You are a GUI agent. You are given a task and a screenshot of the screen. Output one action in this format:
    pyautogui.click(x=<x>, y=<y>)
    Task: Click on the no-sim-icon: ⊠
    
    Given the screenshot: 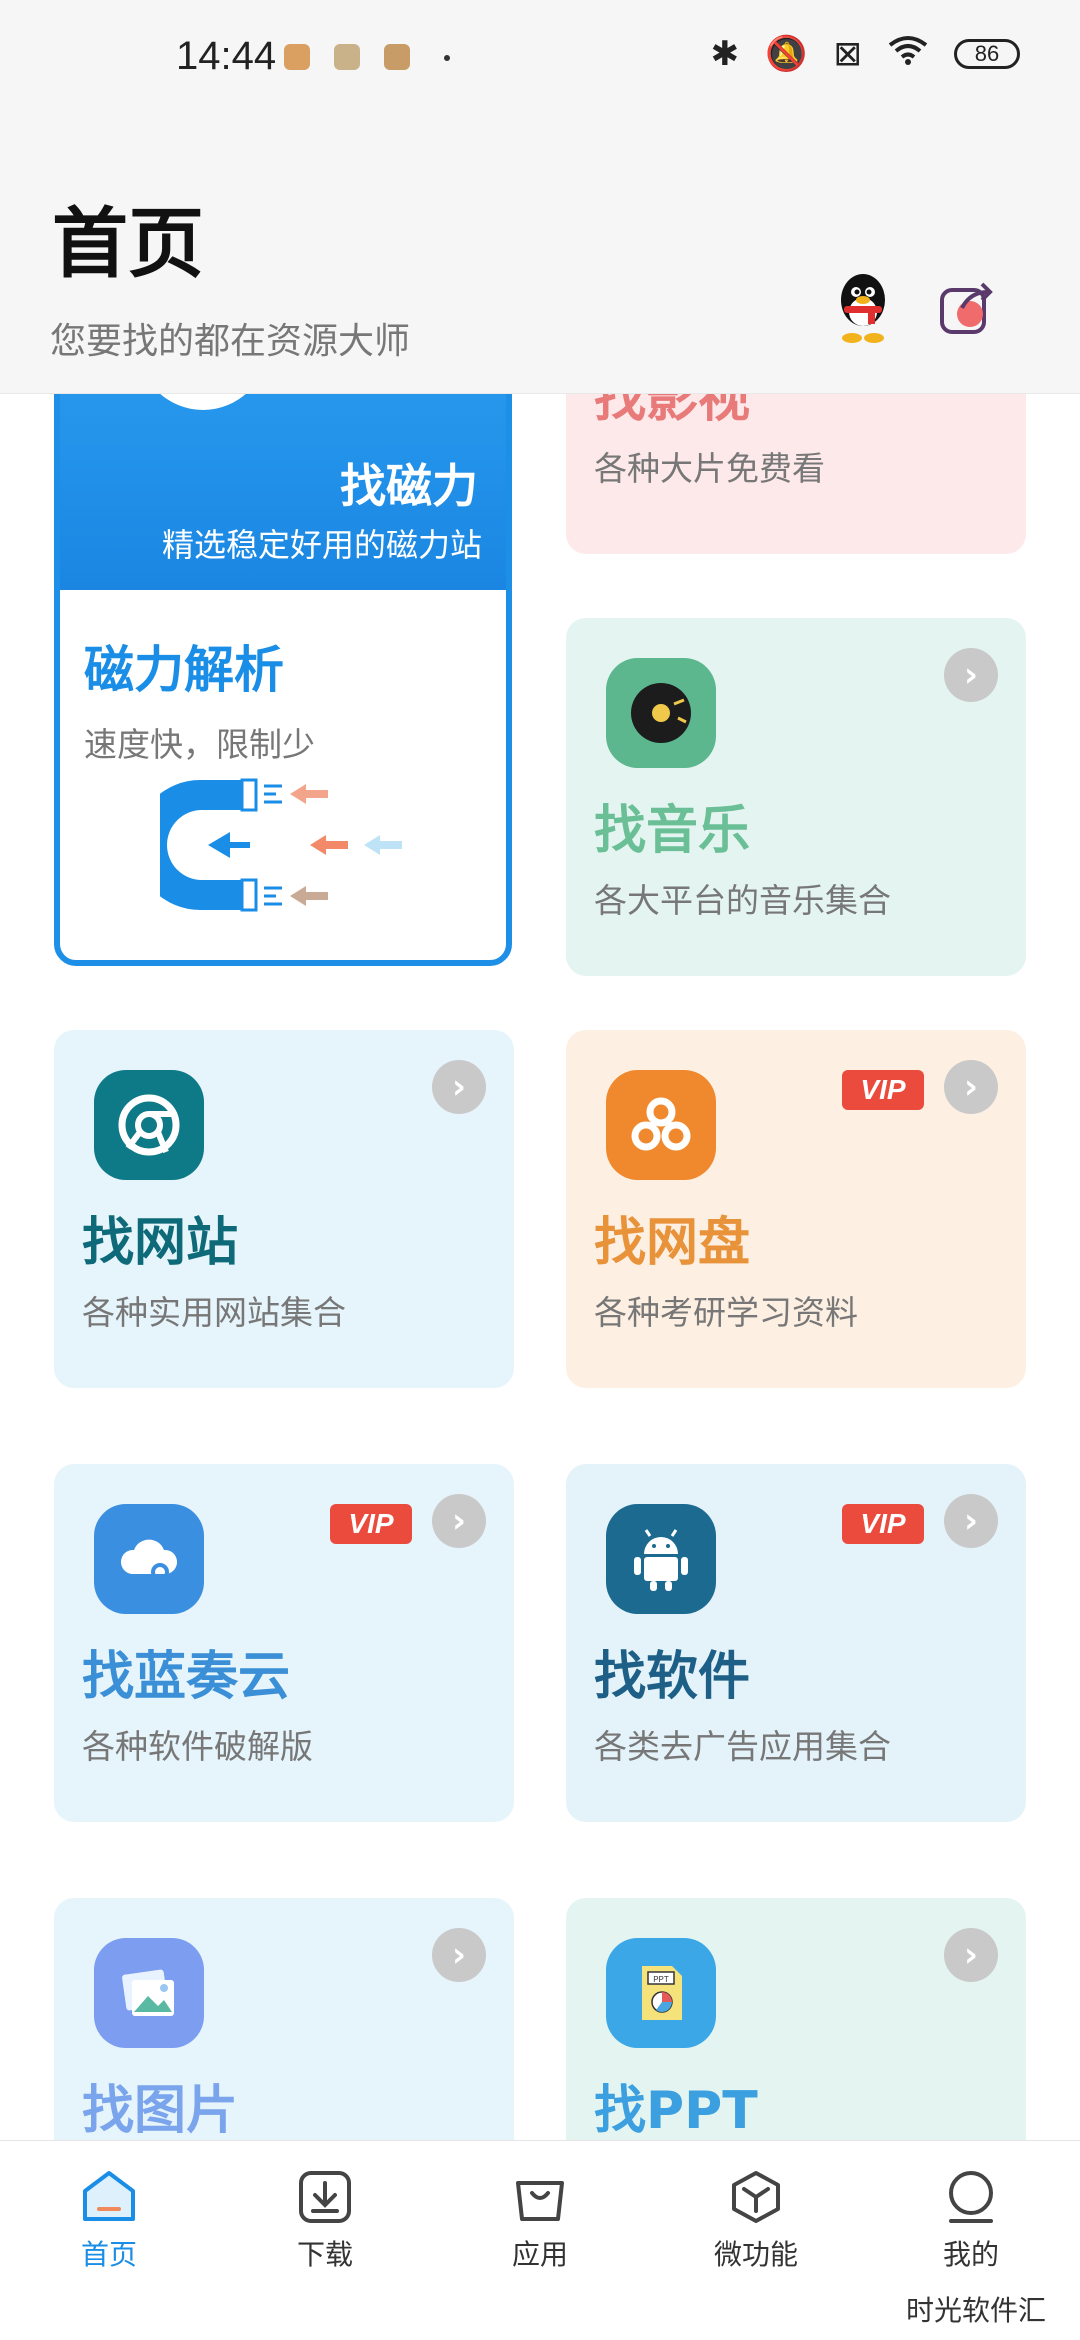 What is the action you would take?
    pyautogui.click(x=848, y=54)
    